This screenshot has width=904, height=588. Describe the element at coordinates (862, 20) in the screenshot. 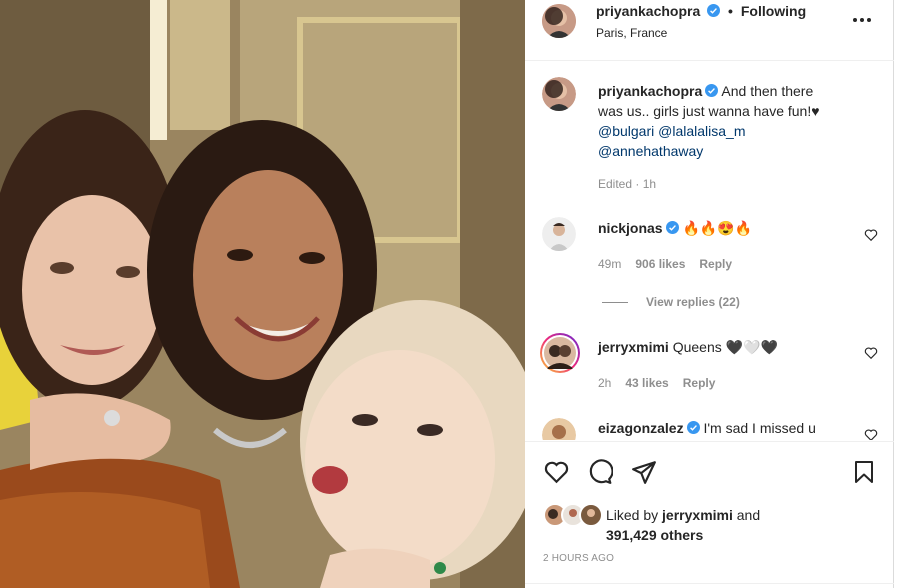

I see `more-horizontal-icon` at that location.